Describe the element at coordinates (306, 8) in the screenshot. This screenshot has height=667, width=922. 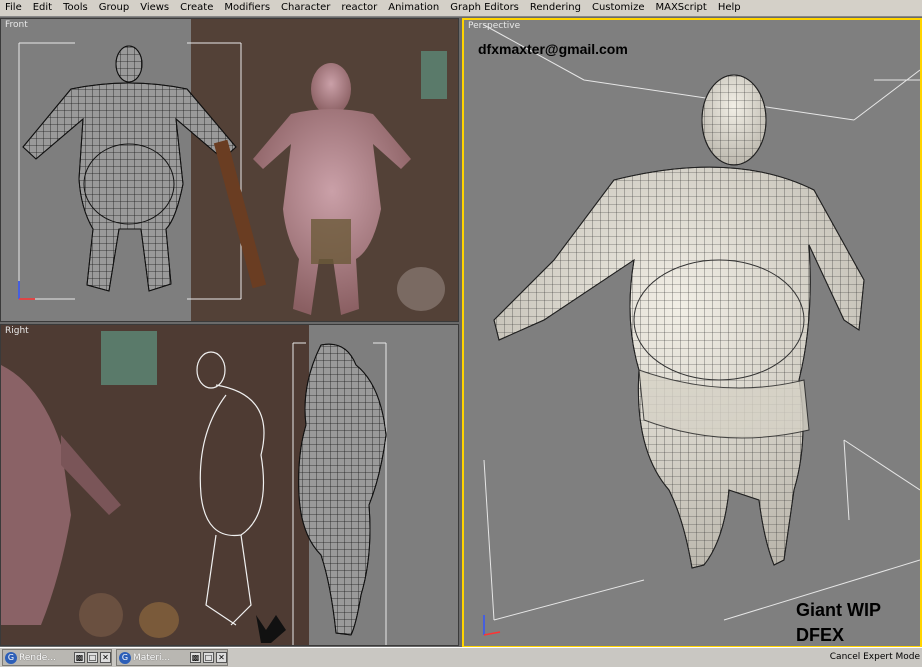
I see `menu-character: Character` at that location.